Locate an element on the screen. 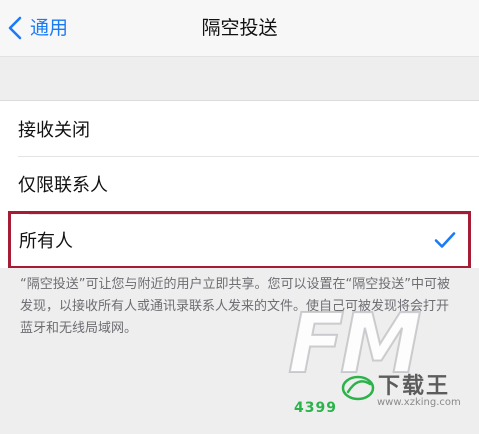  option-label: 仅限联系人 is located at coordinates (63, 185).